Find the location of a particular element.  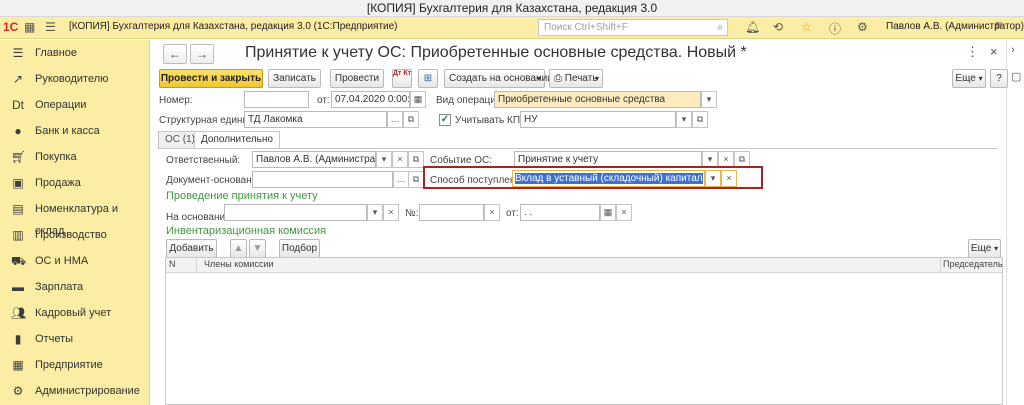

move-up-icon: ▲ is located at coordinates (238, 248).